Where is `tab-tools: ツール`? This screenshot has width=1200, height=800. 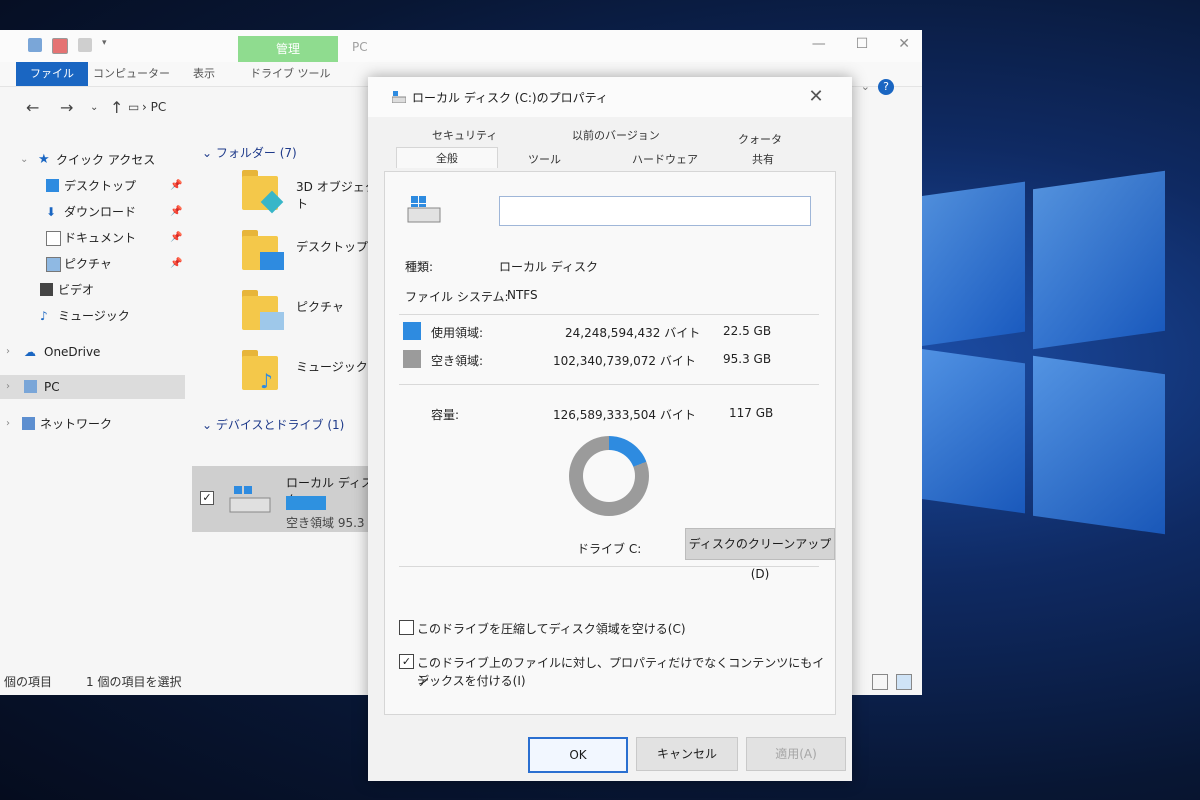
tab-tools: ツール is located at coordinates (544, 159).